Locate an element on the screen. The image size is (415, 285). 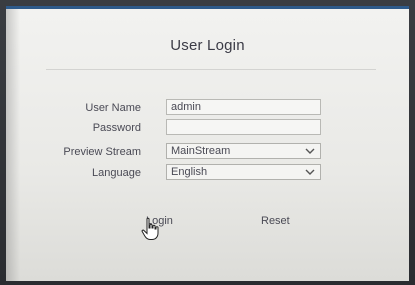
reset-button: Reset is located at coordinates (275, 221).